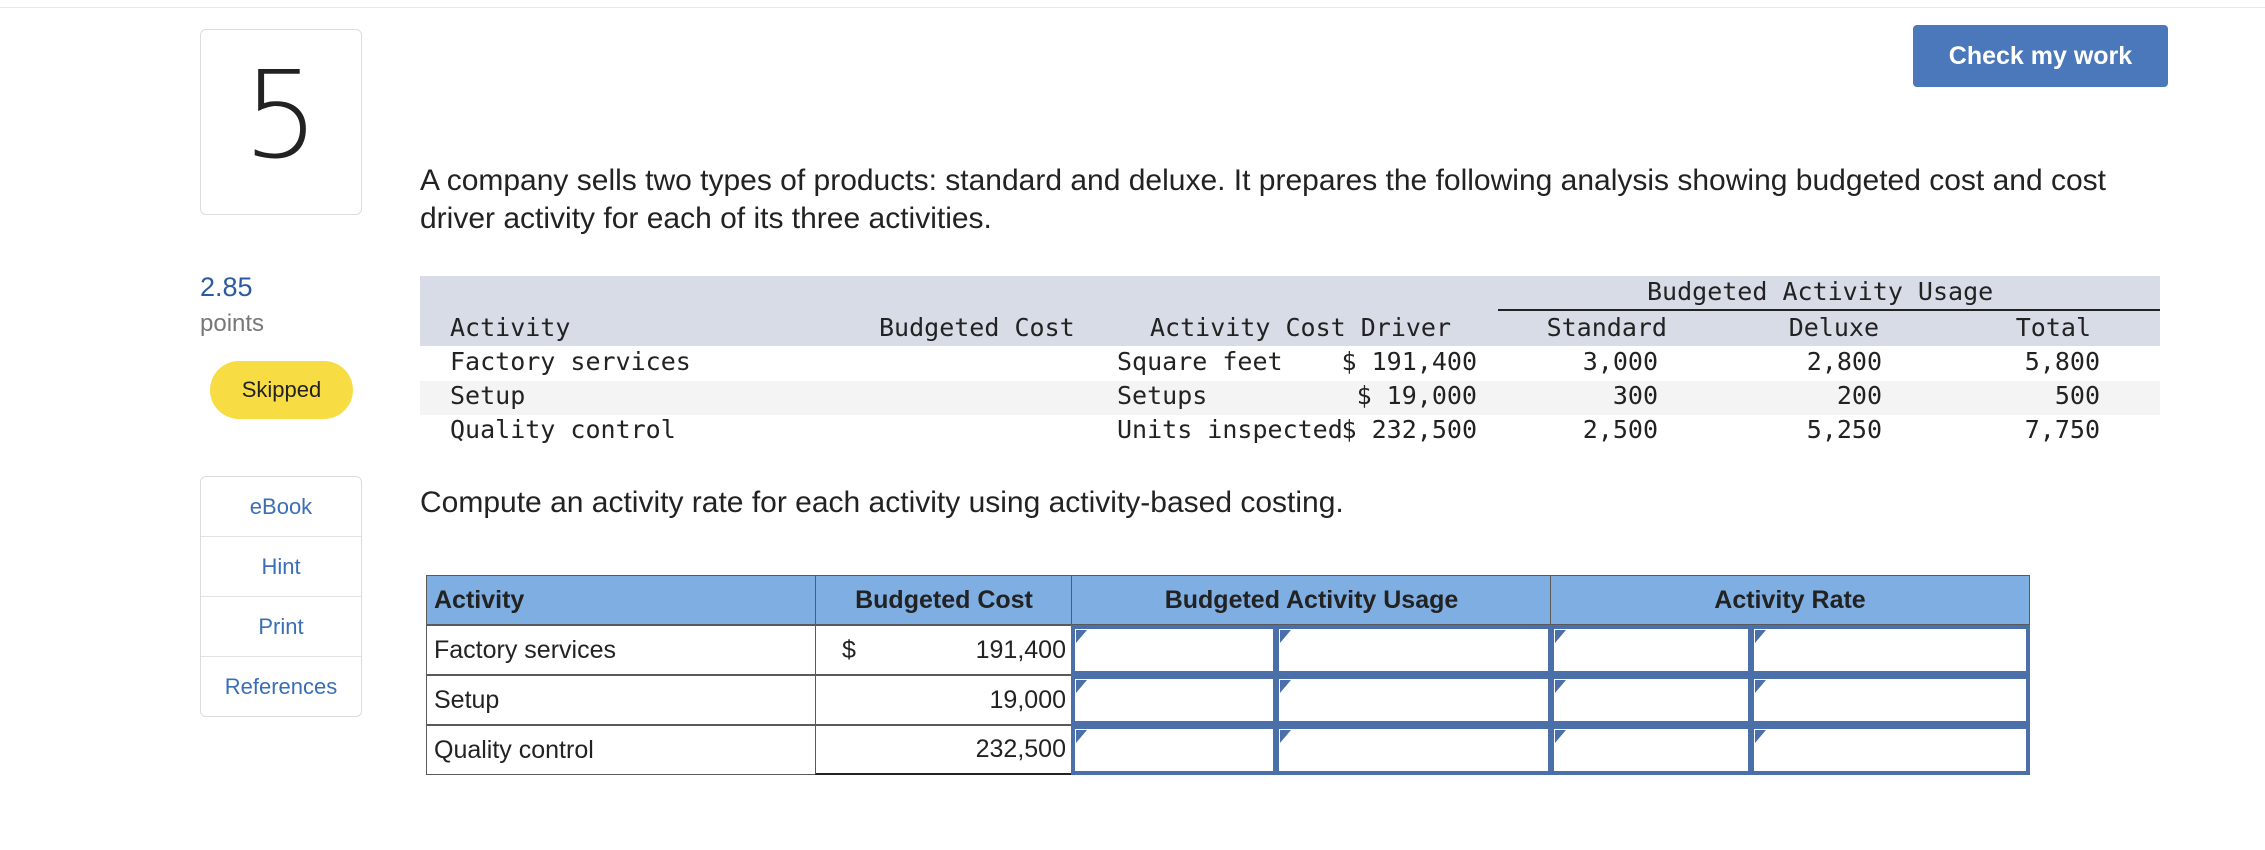 The image size is (2265, 850). What do you see at coordinates (977, 327) in the screenshot?
I see `given-header-cost: Budgeted Cost` at bounding box center [977, 327].